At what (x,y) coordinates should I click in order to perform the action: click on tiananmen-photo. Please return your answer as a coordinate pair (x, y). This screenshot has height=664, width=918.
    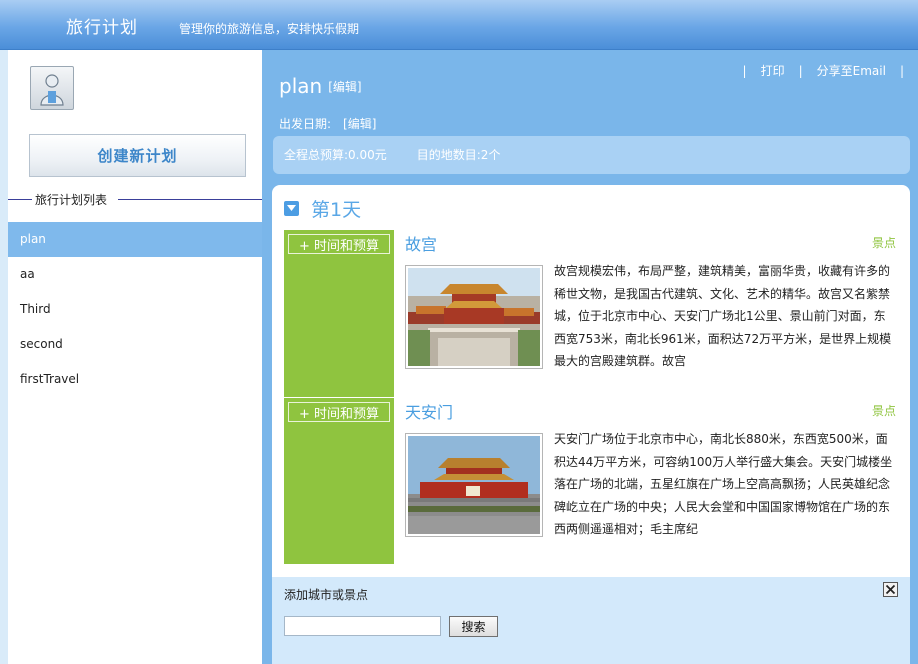
    Looking at the image, I should click on (474, 485).